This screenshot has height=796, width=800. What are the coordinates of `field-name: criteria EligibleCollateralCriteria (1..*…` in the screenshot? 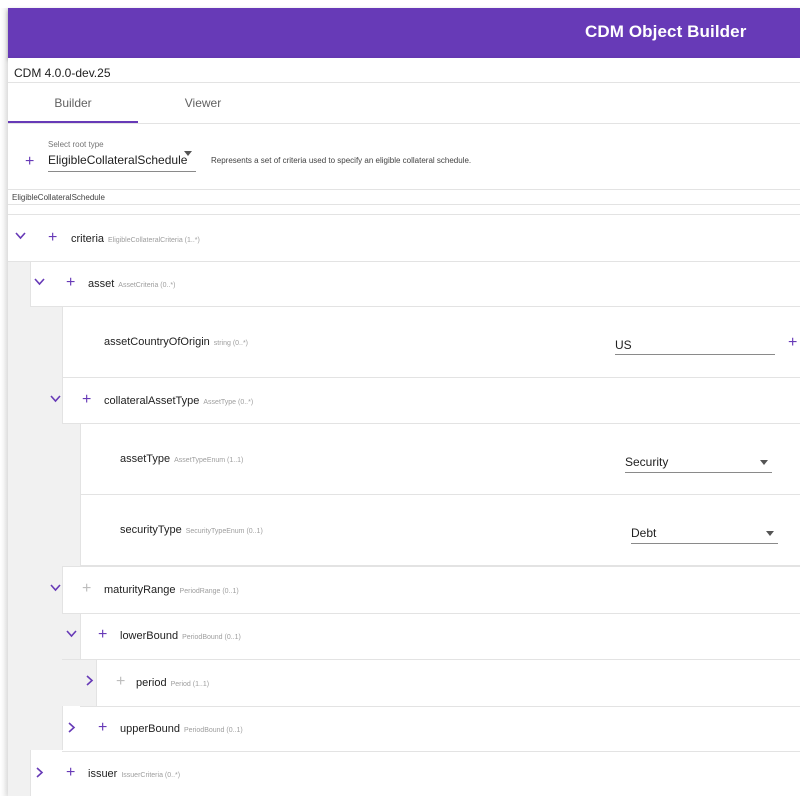 It's located at (135, 239).